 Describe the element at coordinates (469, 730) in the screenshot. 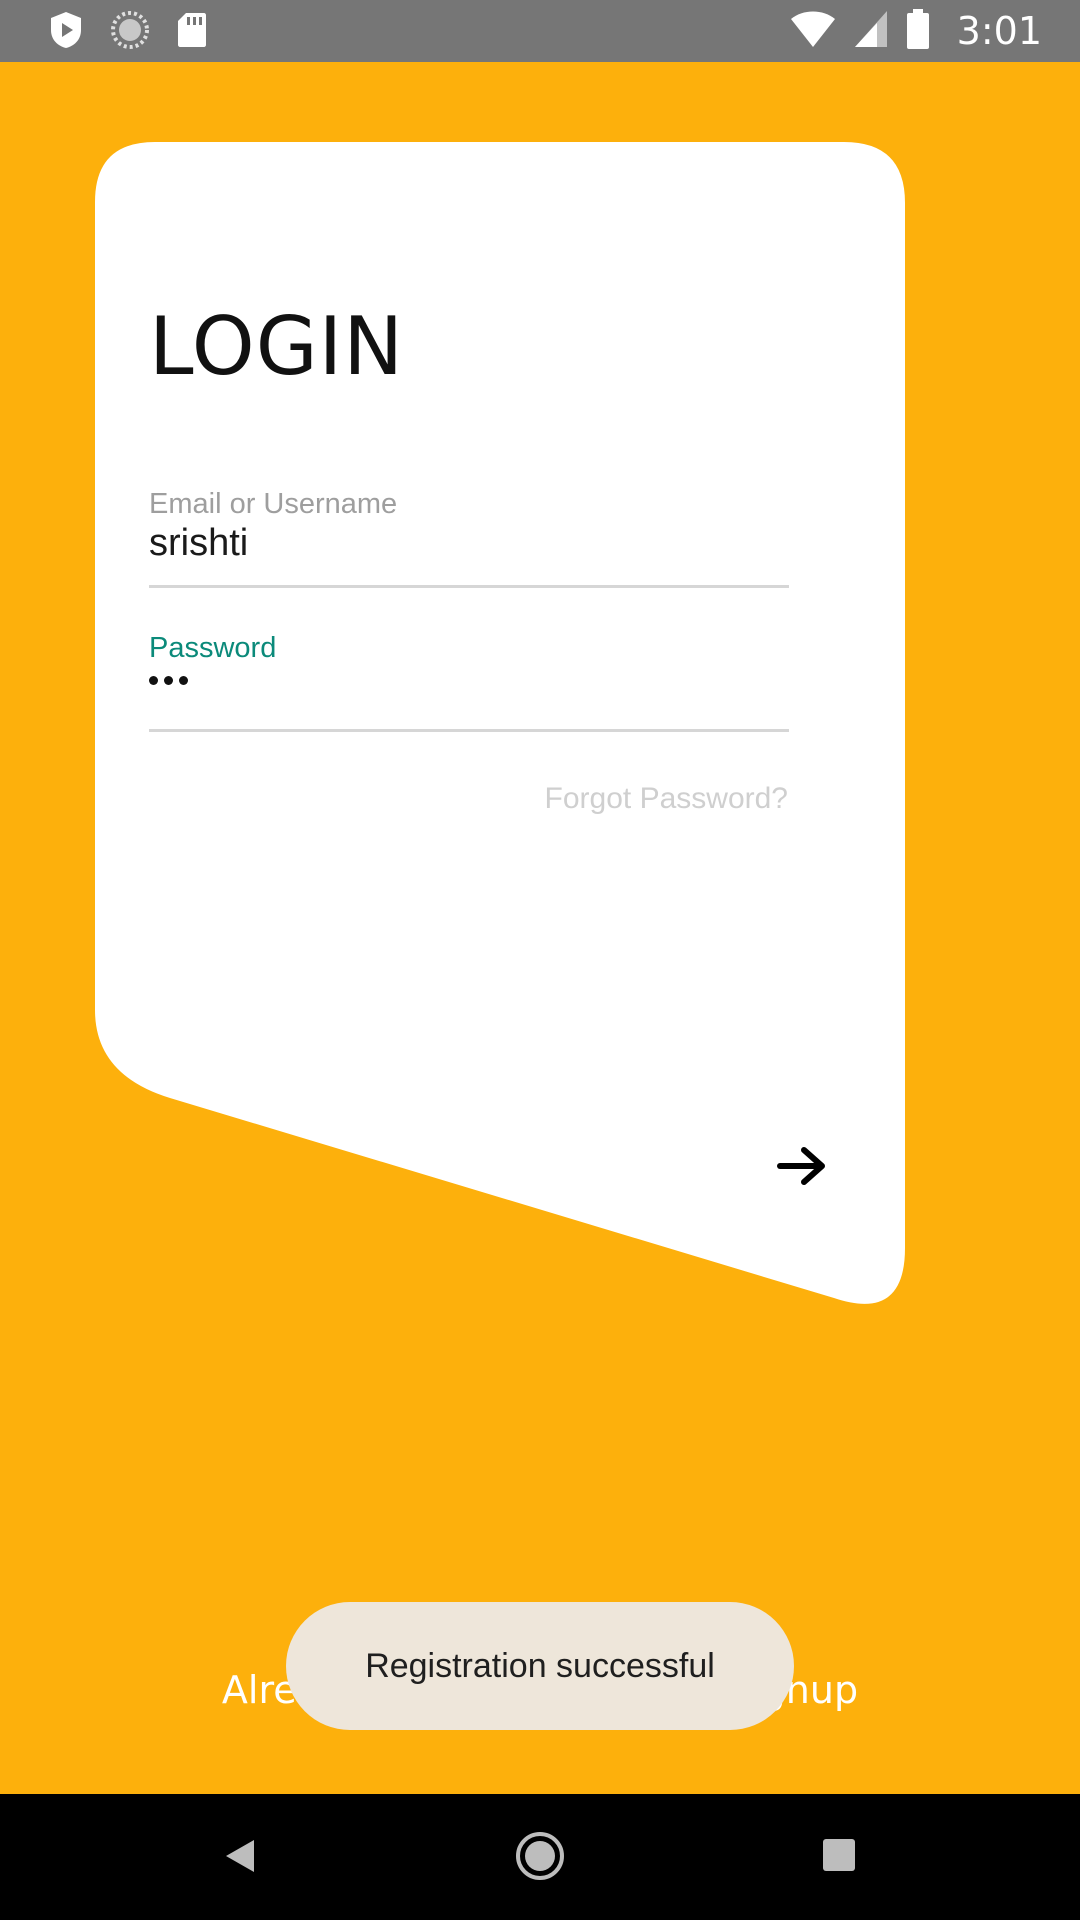

I see `password-underline` at that location.